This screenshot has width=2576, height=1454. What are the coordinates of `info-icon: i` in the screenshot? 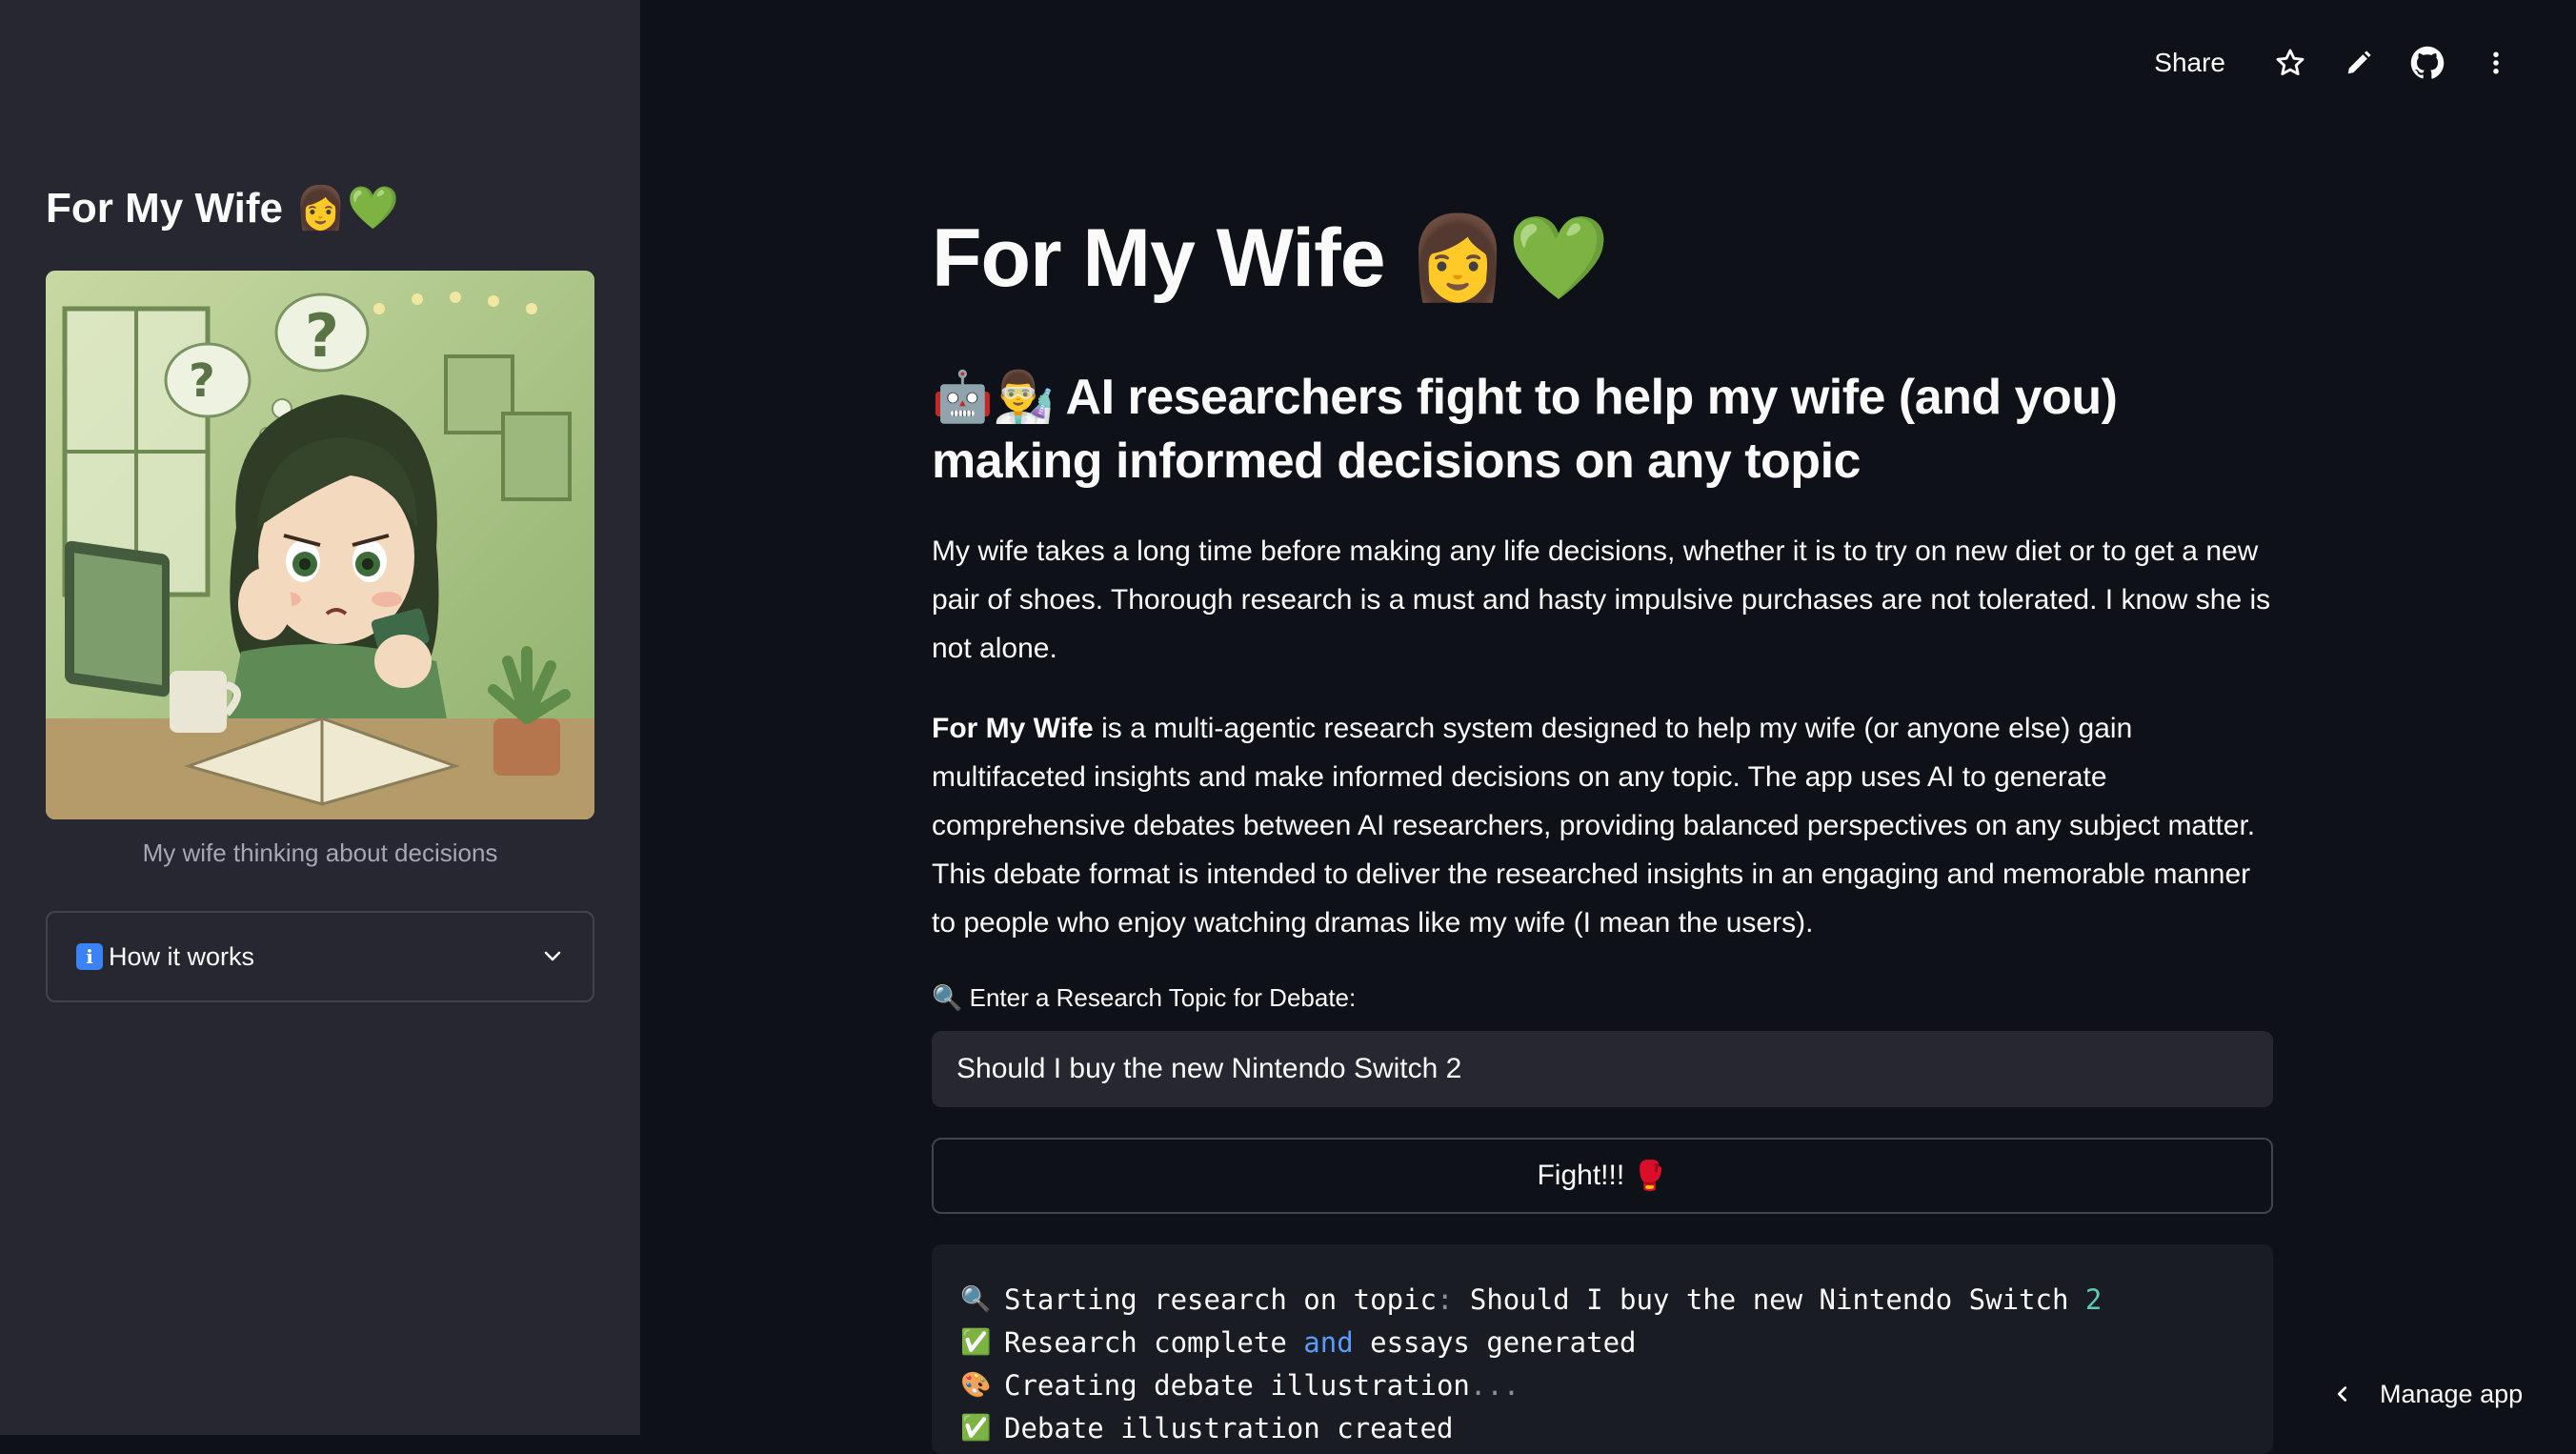 It's located at (89, 957).